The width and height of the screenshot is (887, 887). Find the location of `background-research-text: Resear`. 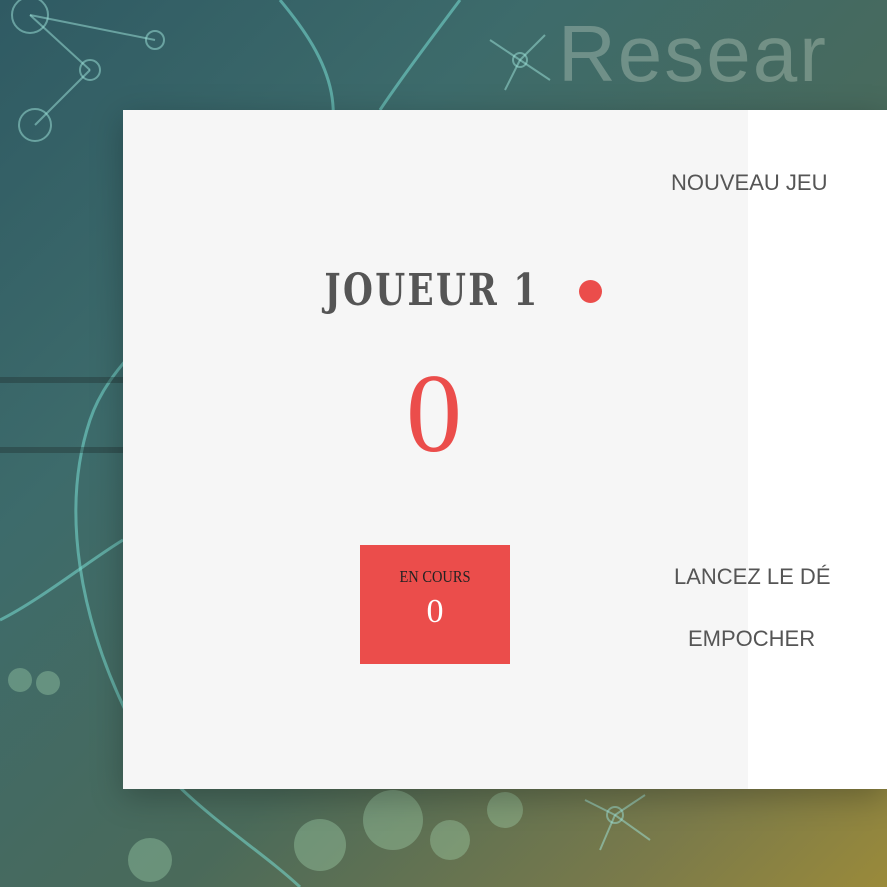

background-research-text: Resear is located at coordinates (693, 53).